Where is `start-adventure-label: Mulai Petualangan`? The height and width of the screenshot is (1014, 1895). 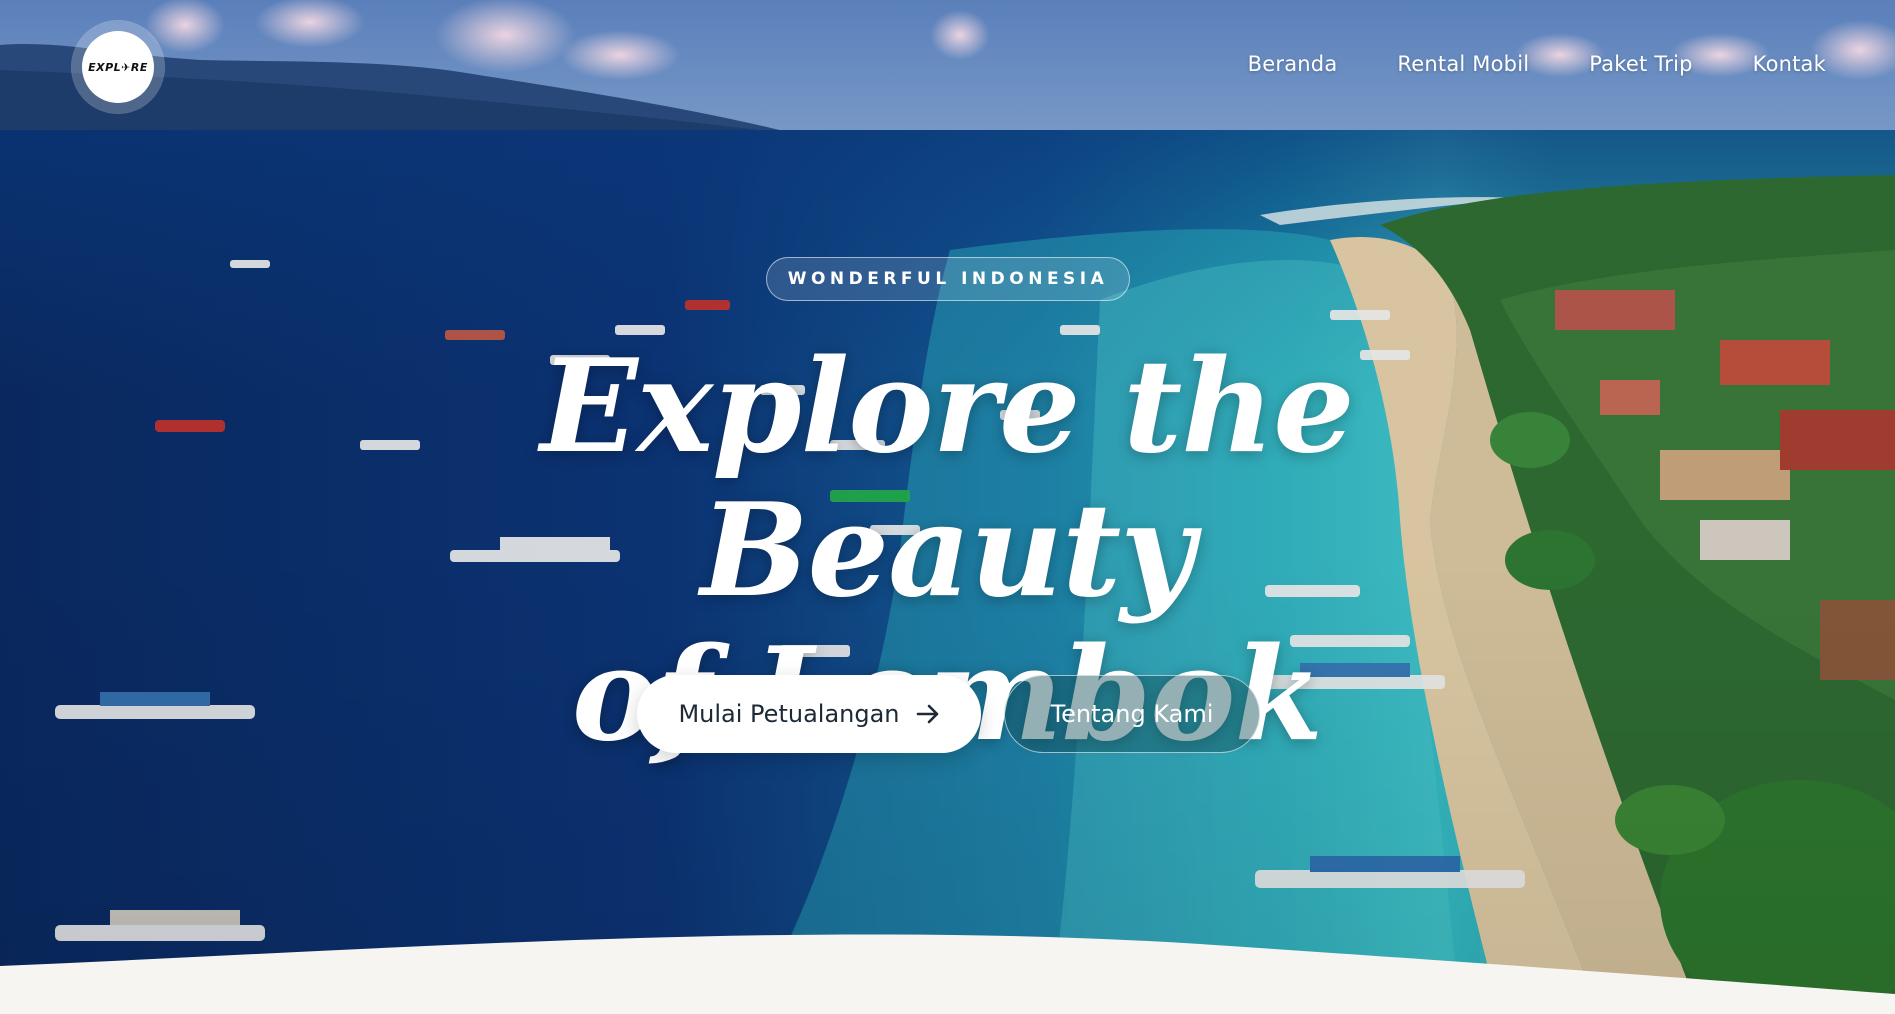 start-adventure-label: Mulai Petualangan is located at coordinates (789, 714).